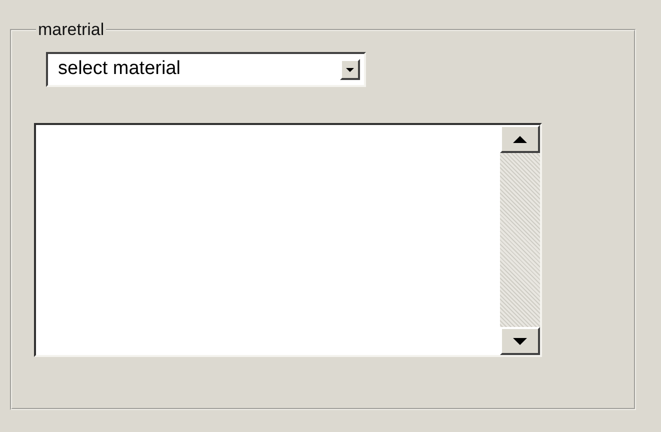 This screenshot has height=432, width=661. I want to click on dropdown-button, so click(350, 69).